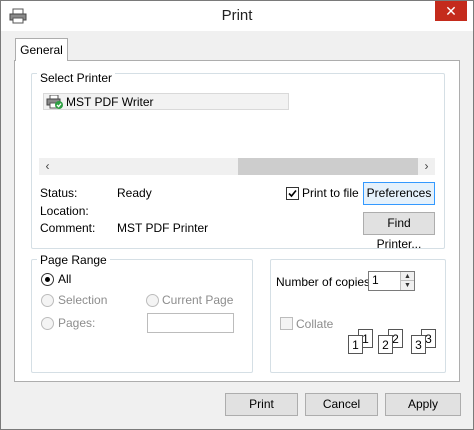 The width and height of the screenshot is (474, 430). Describe the element at coordinates (110, 102) in the screenshot. I see `printer-item-label: MST PDF Writer` at that location.